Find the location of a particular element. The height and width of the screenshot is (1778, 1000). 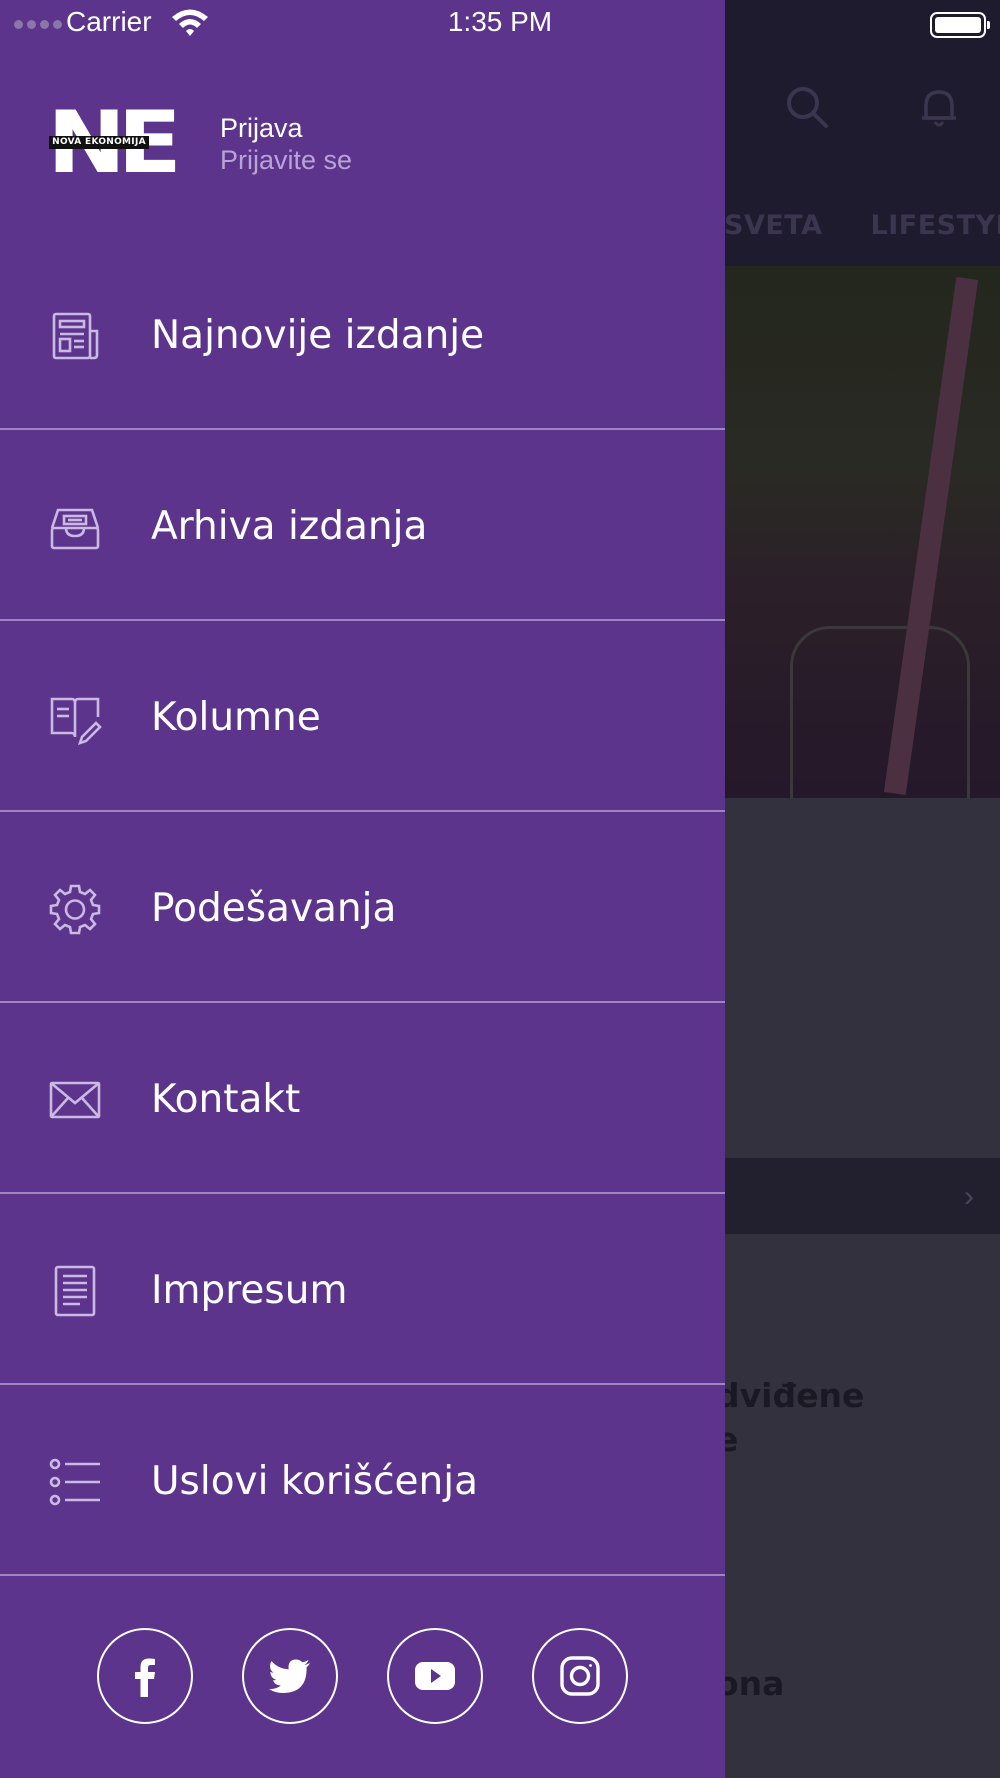

list-icon is located at coordinates (74, 1482).